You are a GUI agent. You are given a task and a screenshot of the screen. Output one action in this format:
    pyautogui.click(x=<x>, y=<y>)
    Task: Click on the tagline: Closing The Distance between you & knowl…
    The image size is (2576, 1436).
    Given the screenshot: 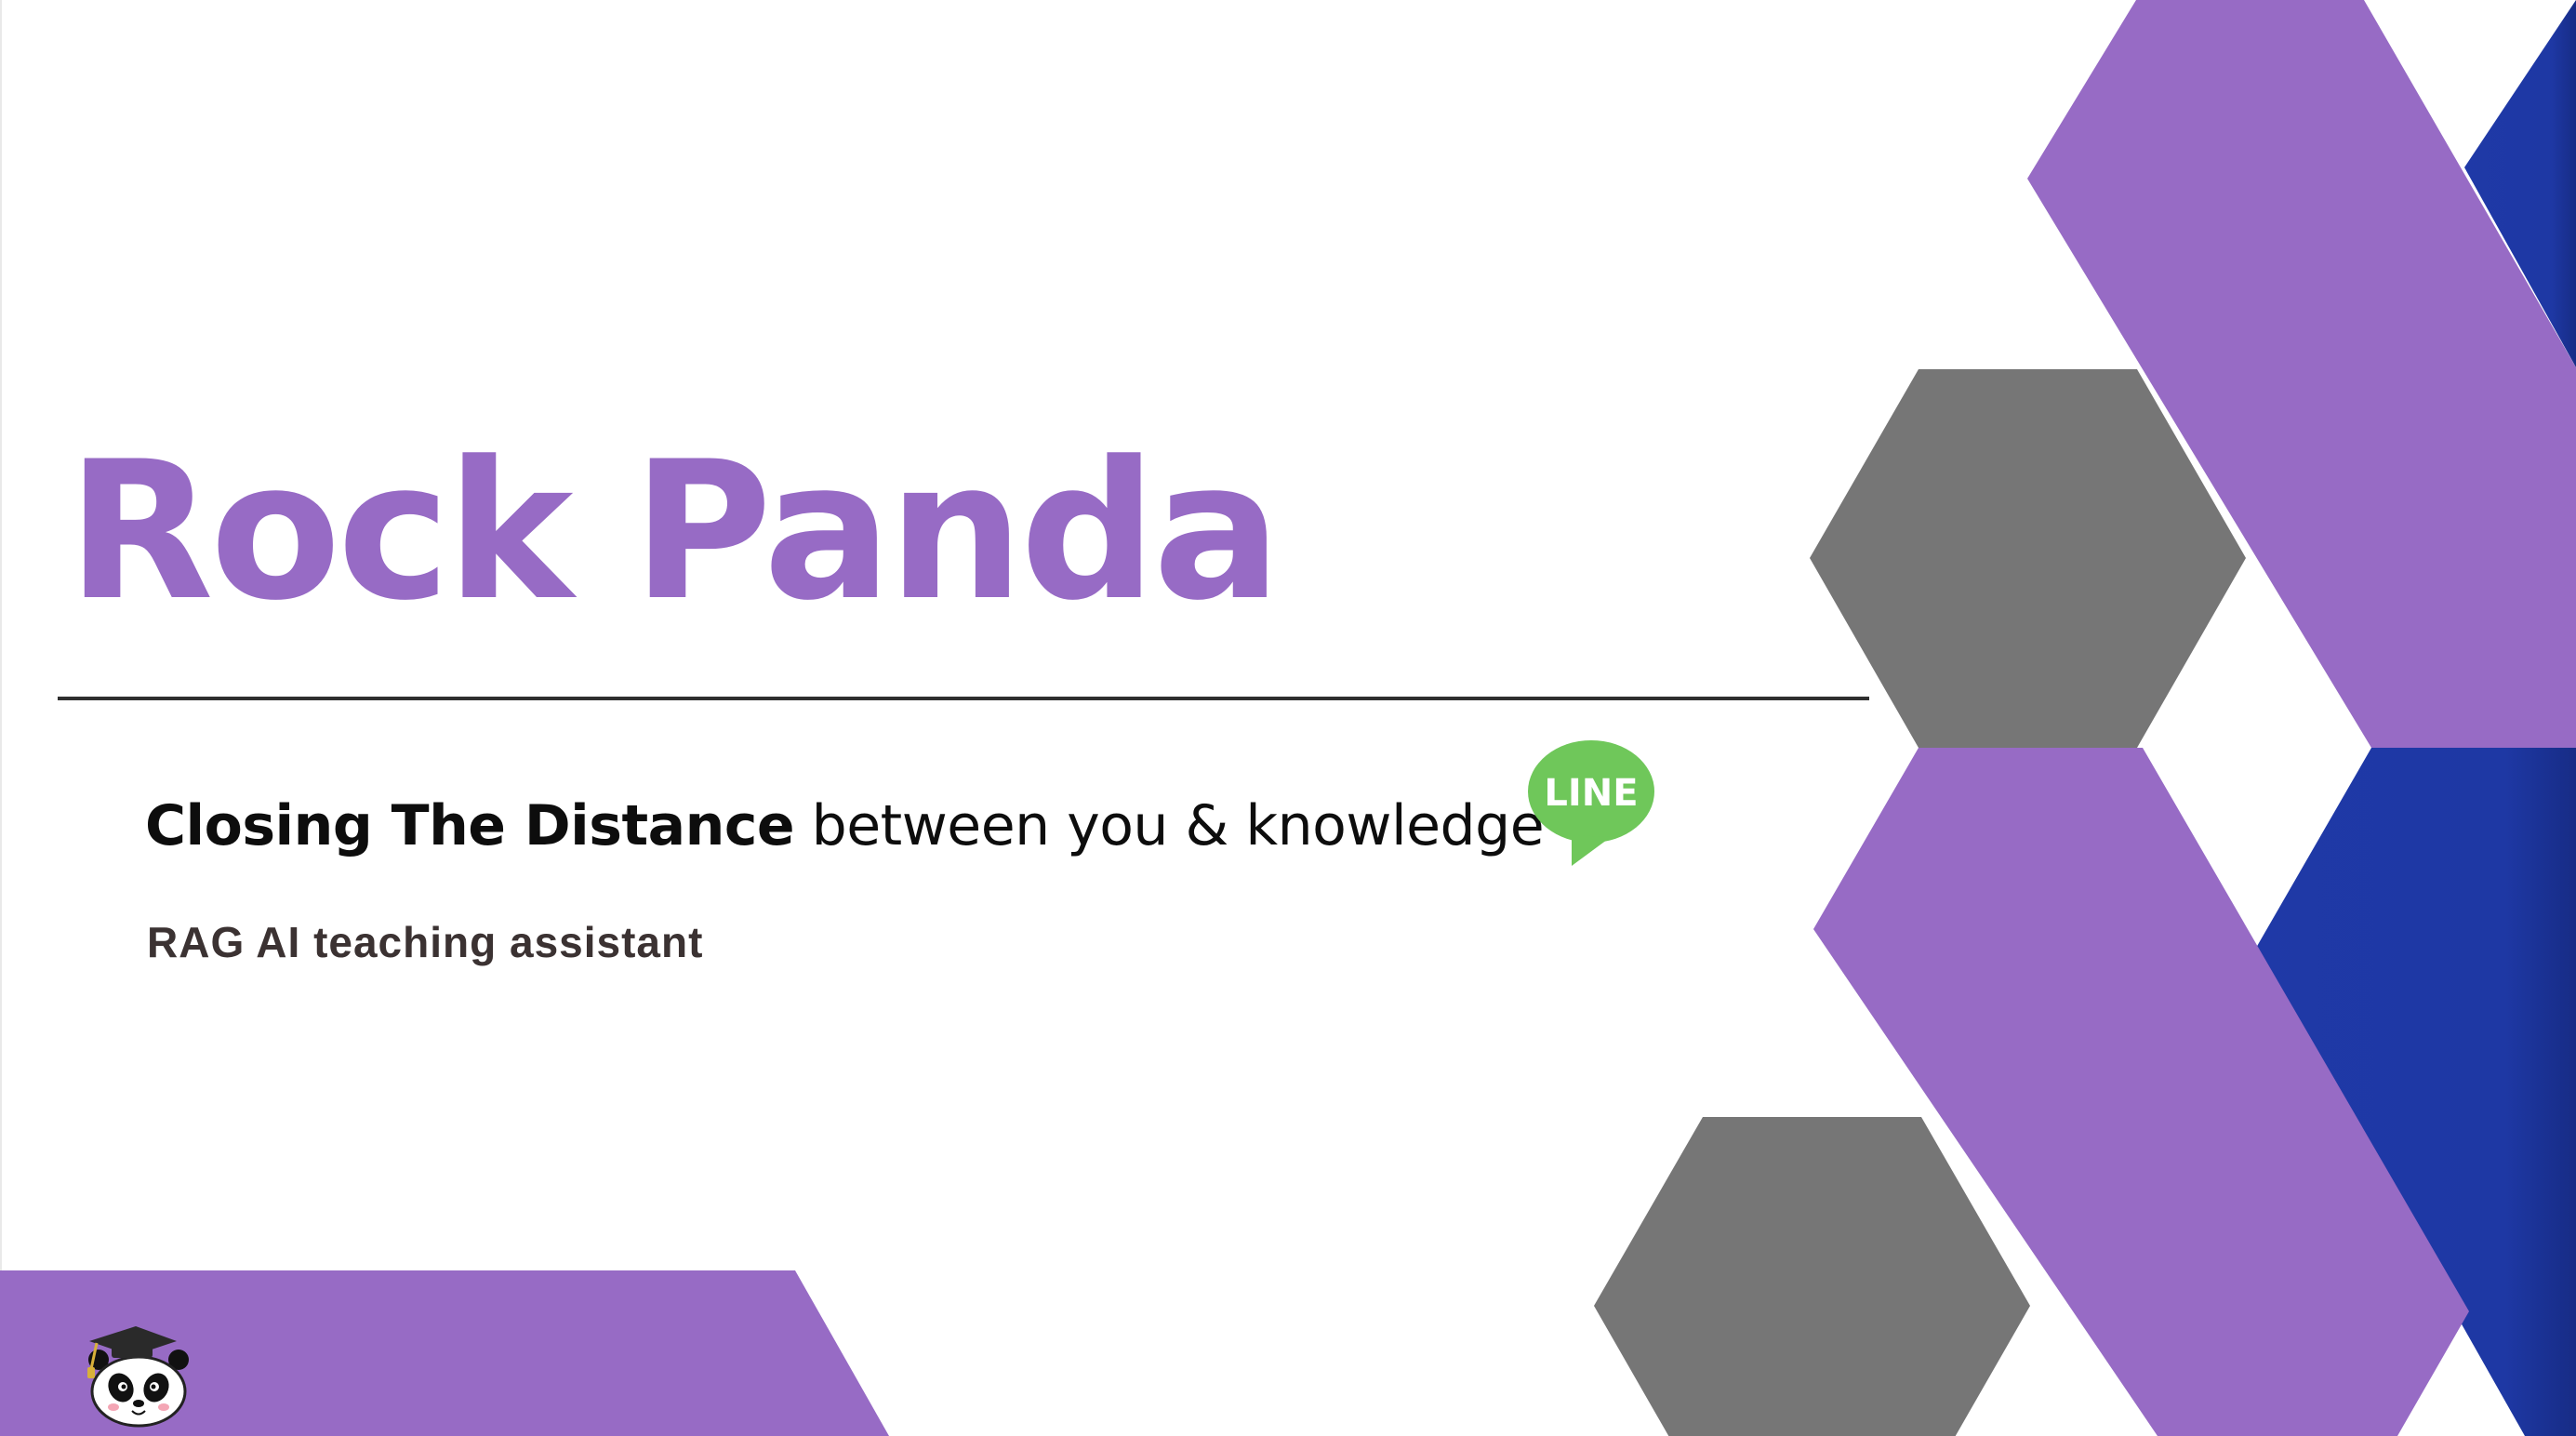 What is the action you would take?
    pyautogui.click(x=845, y=826)
    